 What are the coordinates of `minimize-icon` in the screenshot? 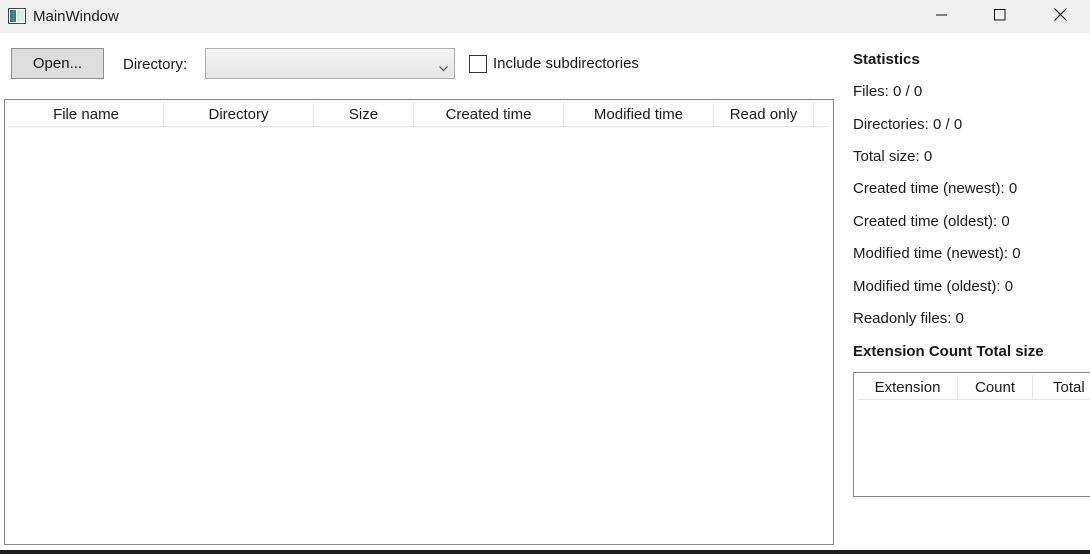 It's located at (942, 16).